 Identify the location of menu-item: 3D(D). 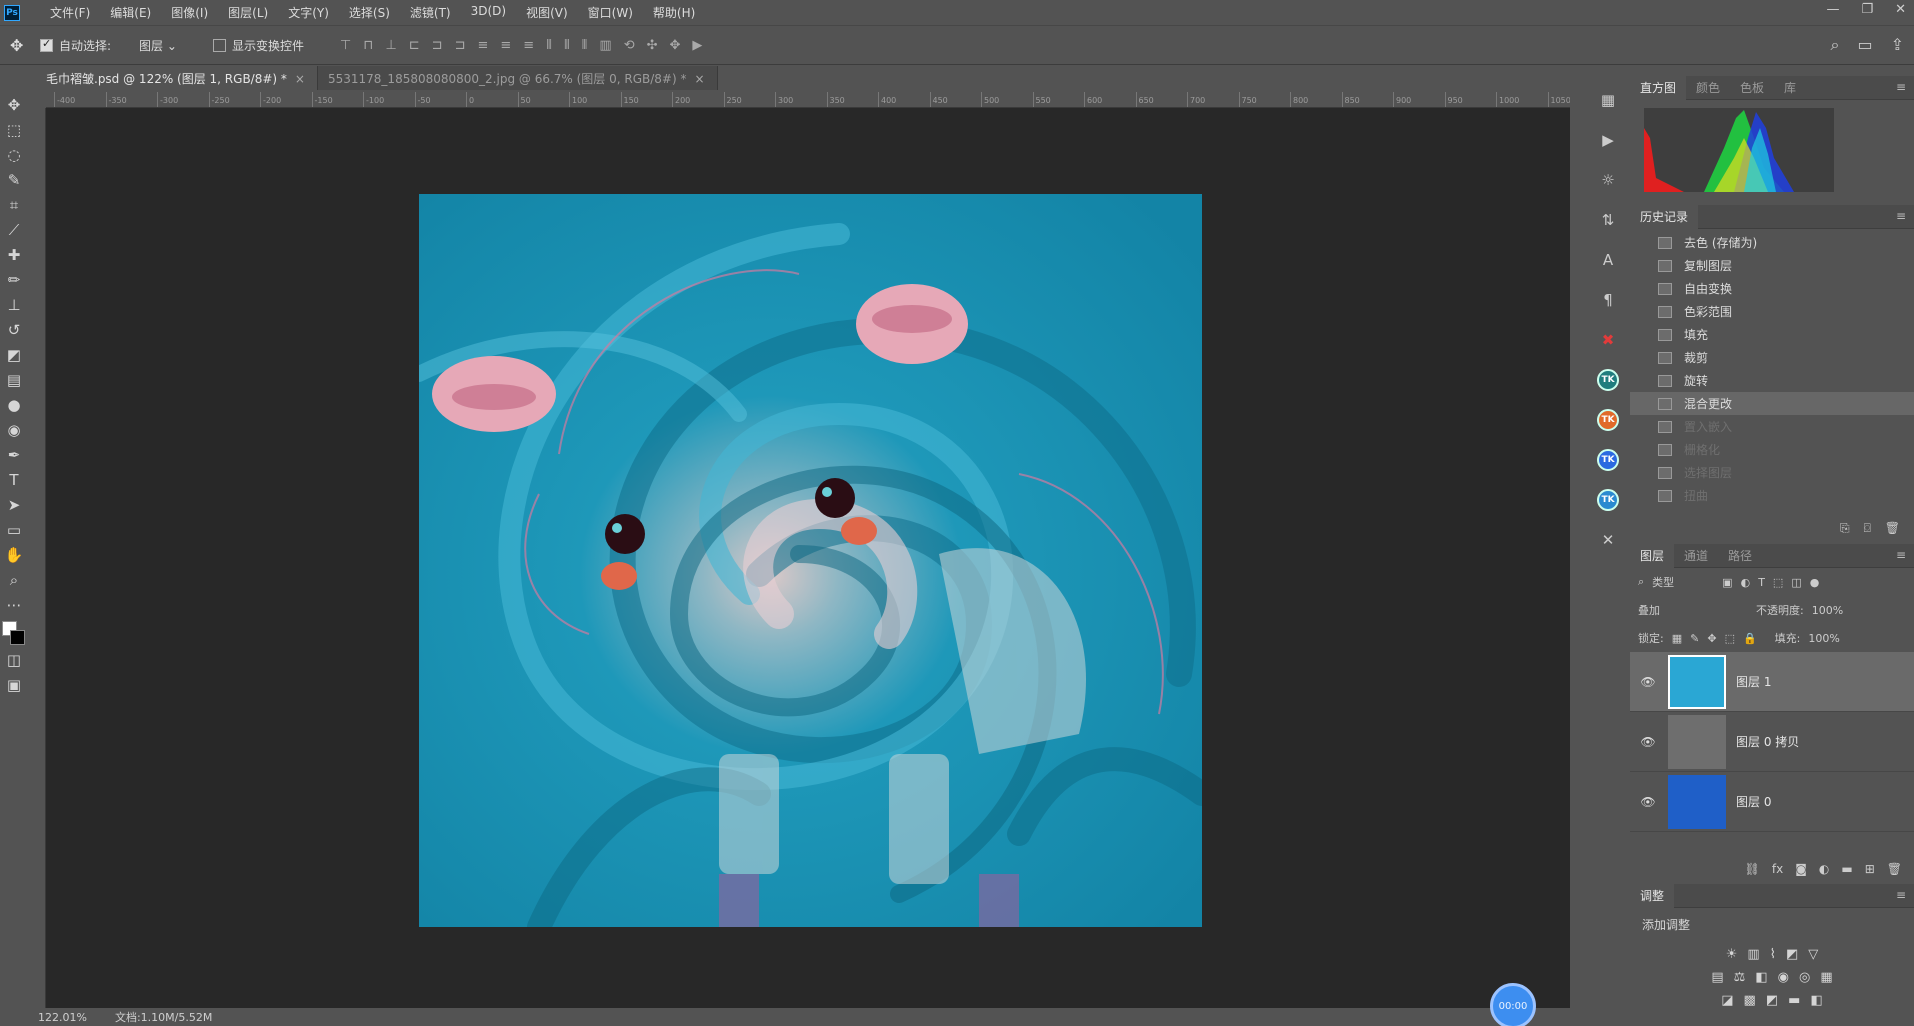
(488, 12).